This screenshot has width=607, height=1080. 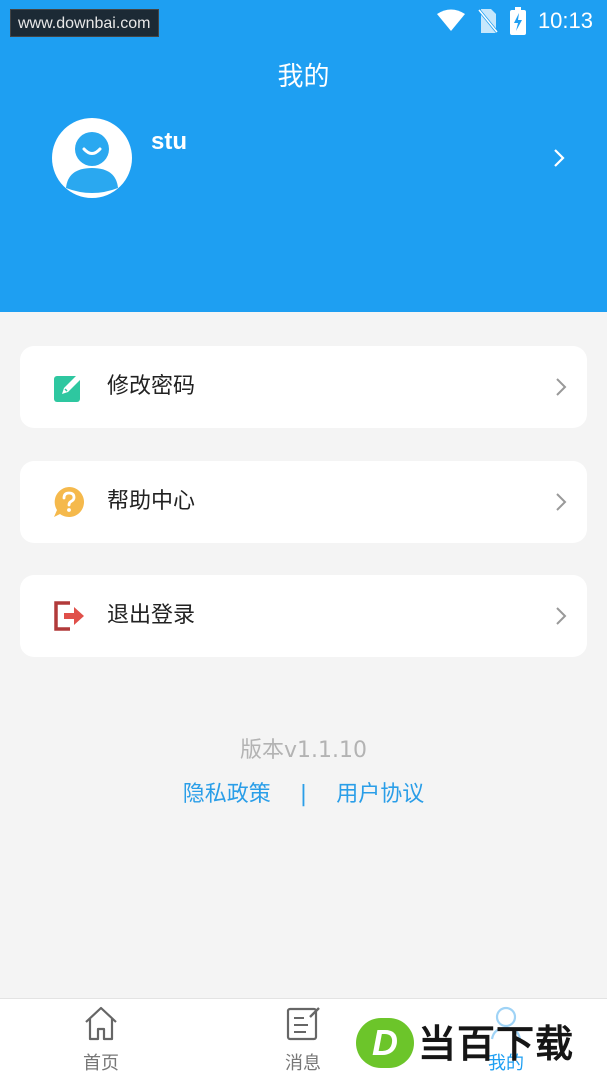 I want to click on page-title: 我的, so click(x=303, y=77).